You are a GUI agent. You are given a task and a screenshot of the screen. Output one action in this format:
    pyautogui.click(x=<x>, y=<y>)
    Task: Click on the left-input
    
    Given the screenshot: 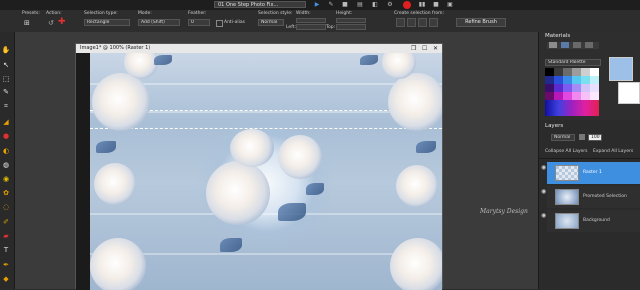 What is the action you would take?
    pyautogui.click(x=311, y=27)
    